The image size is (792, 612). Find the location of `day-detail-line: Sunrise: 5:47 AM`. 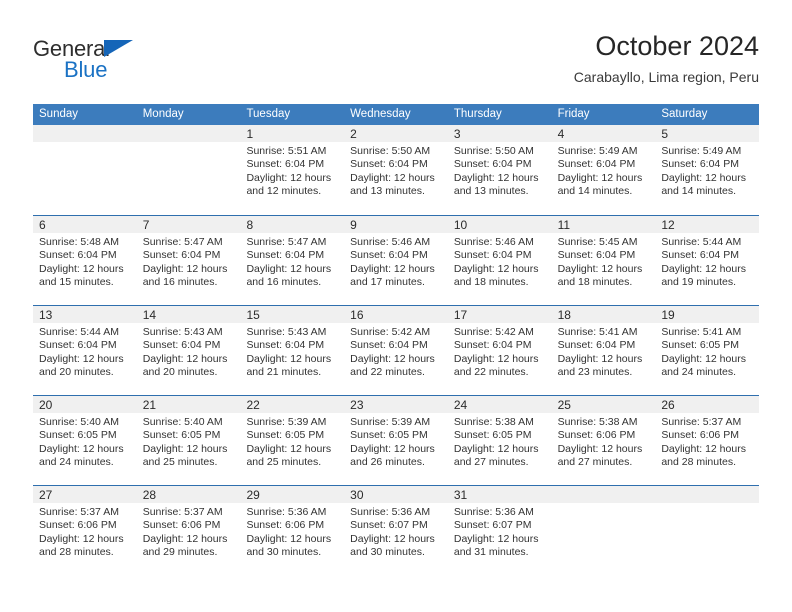

day-detail-line: Sunrise: 5:47 AM is located at coordinates (286, 242).